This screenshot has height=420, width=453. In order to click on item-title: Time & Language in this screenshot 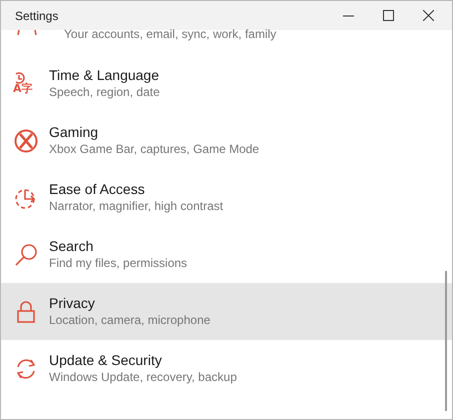, I will do `click(104, 75)`.